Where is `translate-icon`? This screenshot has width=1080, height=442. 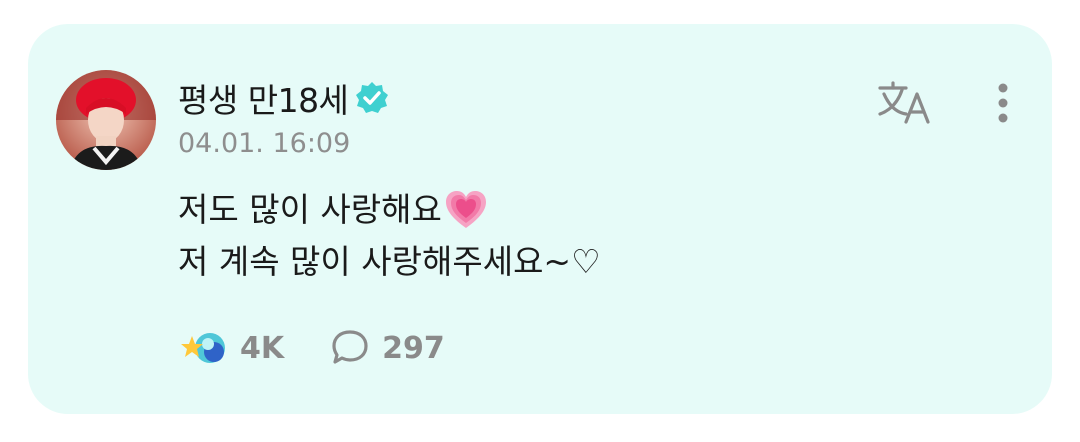 translate-icon is located at coordinates (904, 102).